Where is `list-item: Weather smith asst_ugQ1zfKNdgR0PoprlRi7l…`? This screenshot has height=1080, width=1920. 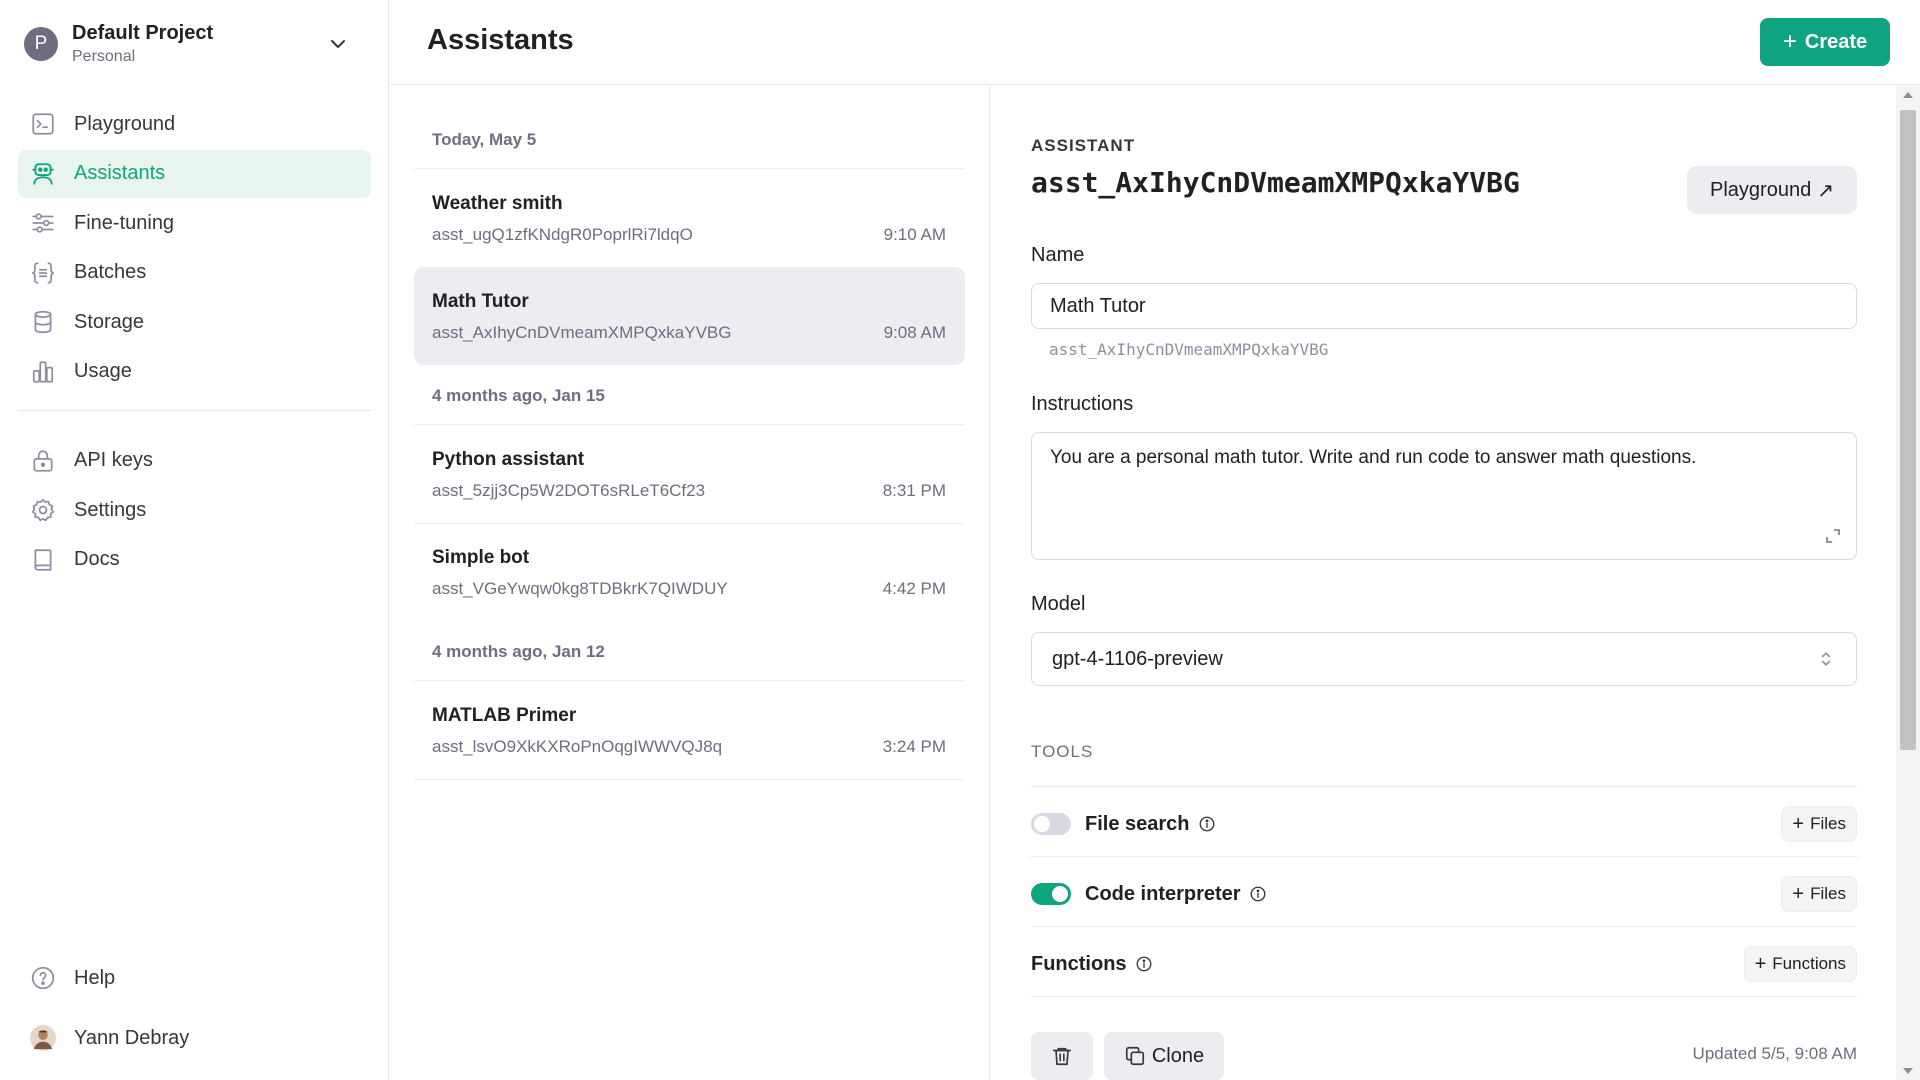
list-item: Weather smith asst_ugQ1zfKNdgR0PoprlRi7l… is located at coordinates (689, 218).